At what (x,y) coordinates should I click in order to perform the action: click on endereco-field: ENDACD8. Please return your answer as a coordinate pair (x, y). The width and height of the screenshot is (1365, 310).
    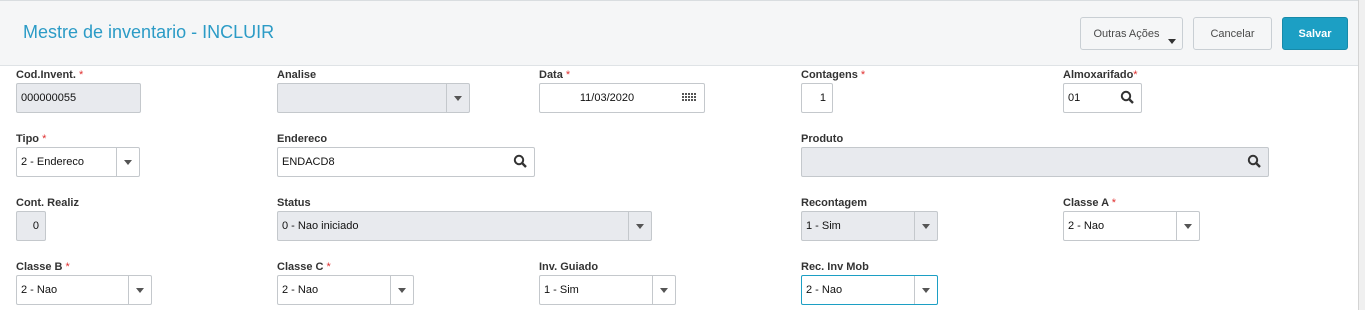
    Looking at the image, I should click on (406, 162).